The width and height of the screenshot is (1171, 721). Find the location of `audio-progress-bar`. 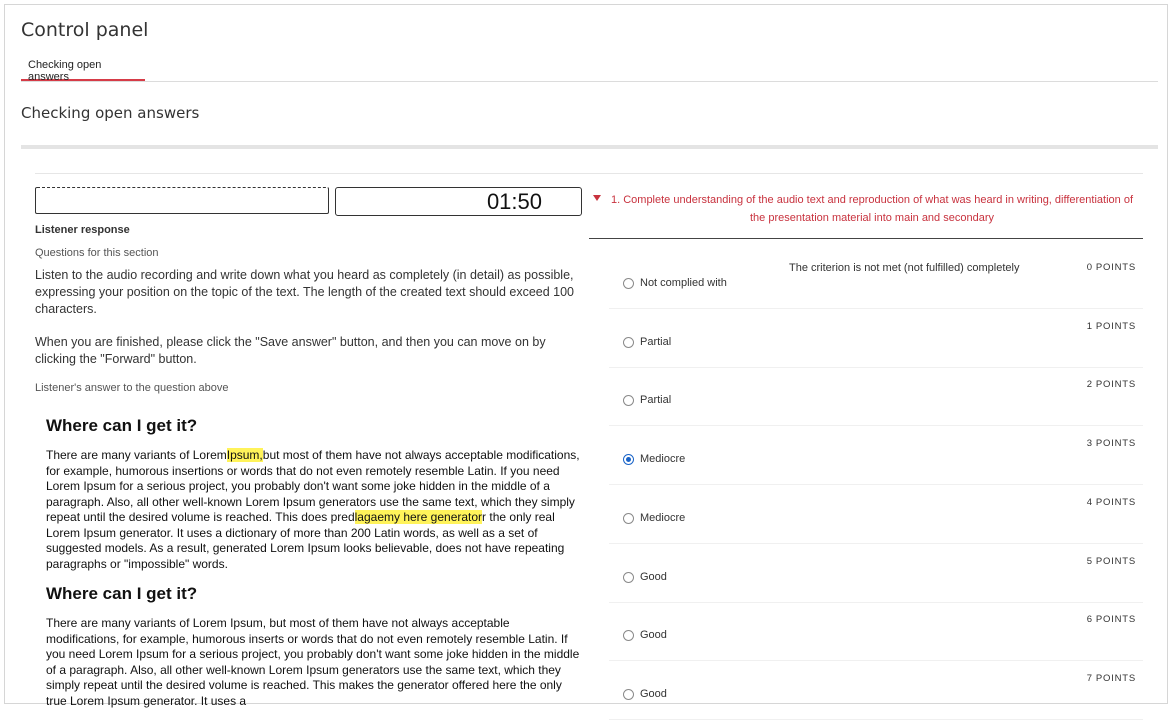

audio-progress-bar is located at coordinates (182, 200).